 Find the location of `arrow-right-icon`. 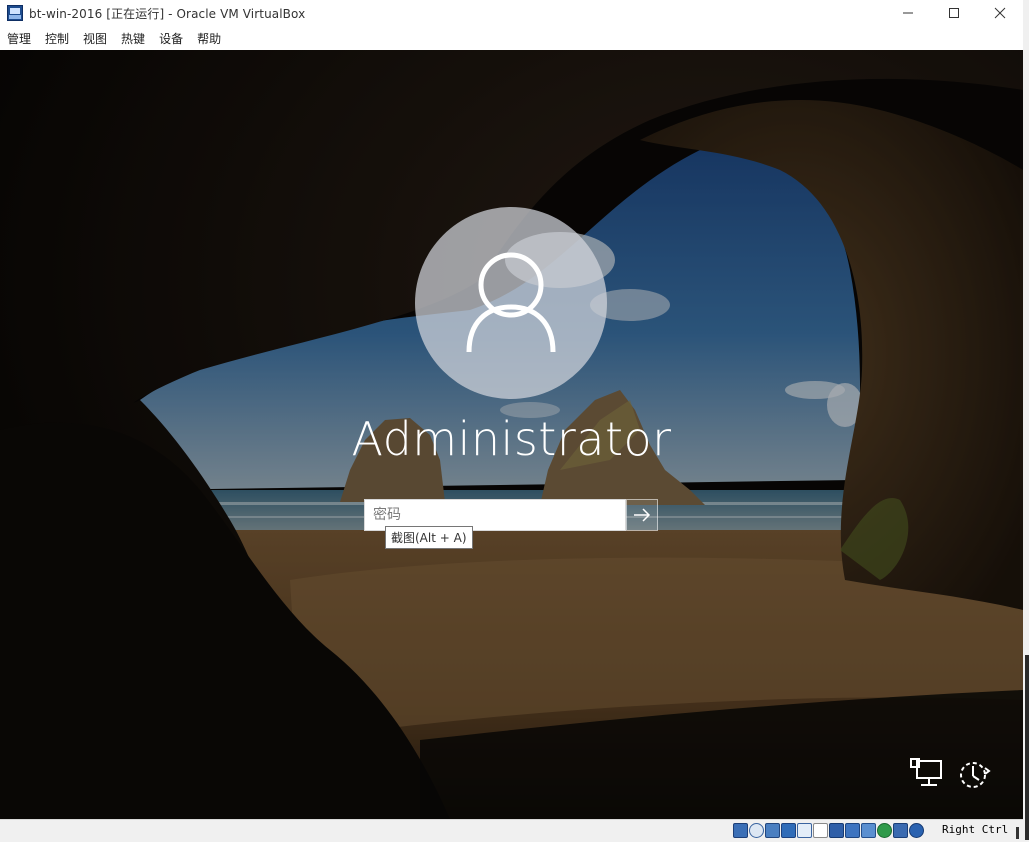

arrow-right-icon is located at coordinates (642, 515).